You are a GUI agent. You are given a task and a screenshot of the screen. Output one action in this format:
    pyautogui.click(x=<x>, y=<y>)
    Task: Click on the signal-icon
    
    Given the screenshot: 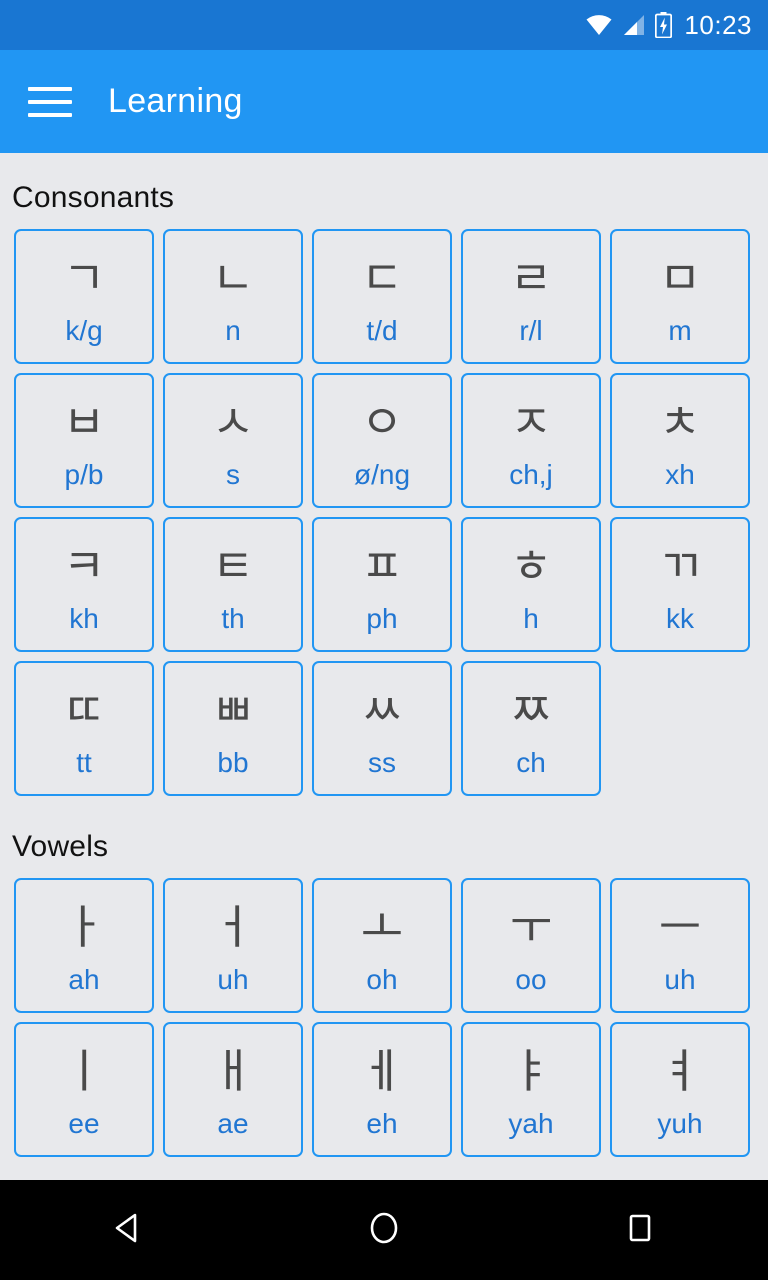 What is the action you would take?
    pyautogui.click(x=634, y=25)
    